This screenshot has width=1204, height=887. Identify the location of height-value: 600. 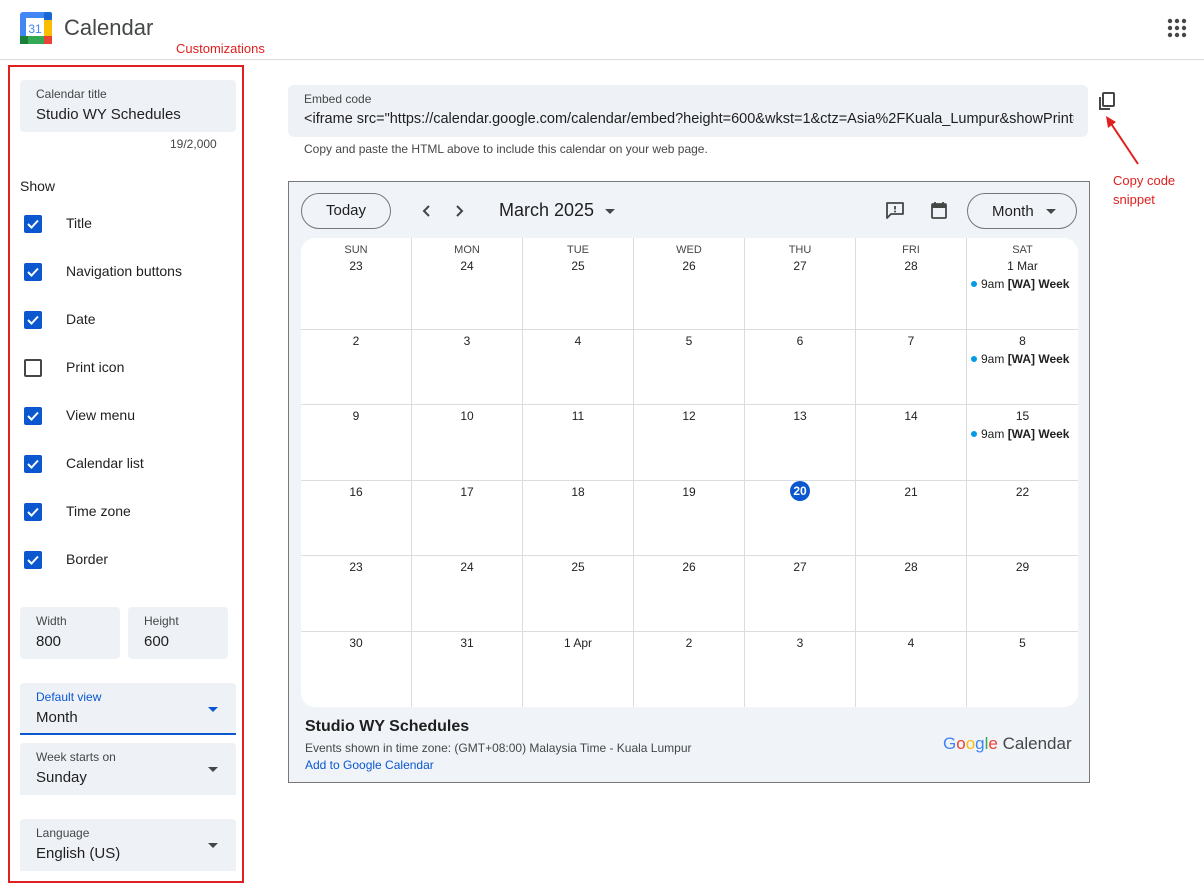
(156, 641).